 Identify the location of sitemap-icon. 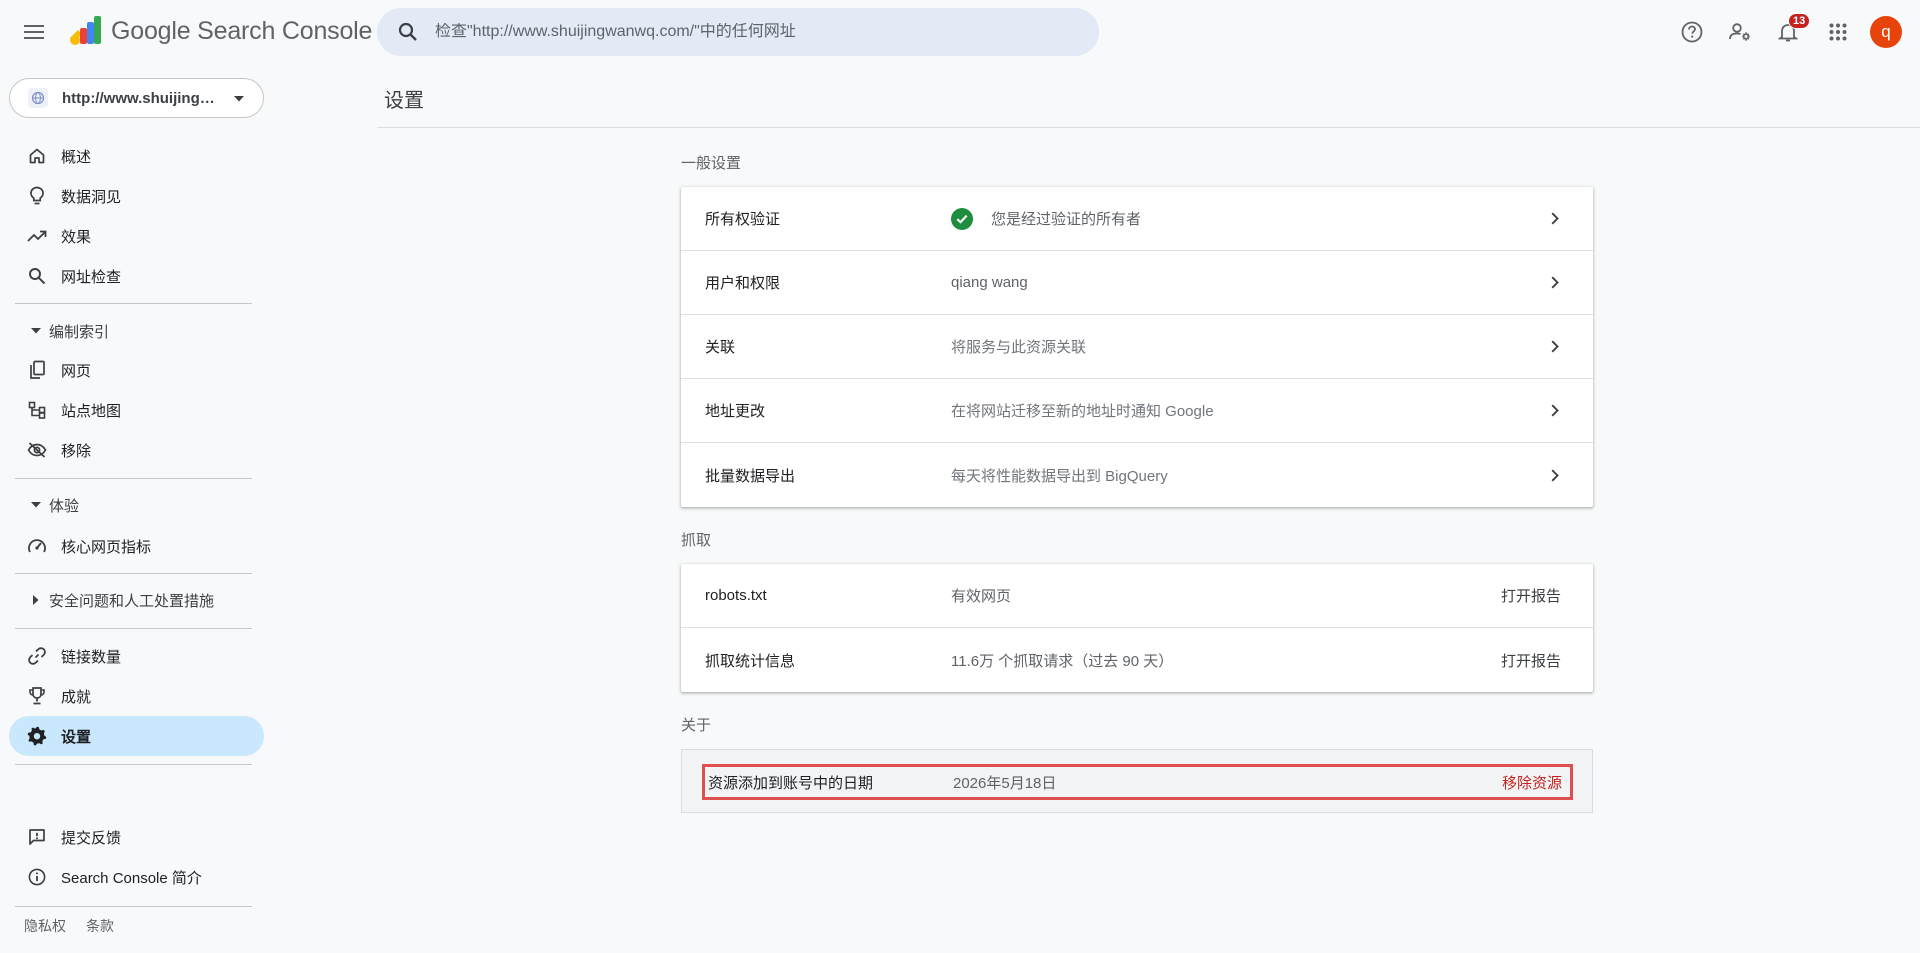
(37, 410).